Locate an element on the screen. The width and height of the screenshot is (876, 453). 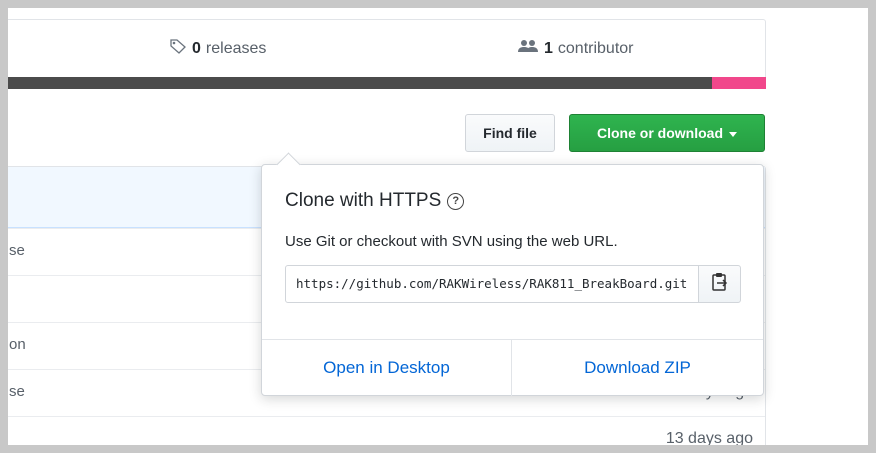
clone-dropdown-title: Clone with HTTPS ? is located at coordinates (375, 201).